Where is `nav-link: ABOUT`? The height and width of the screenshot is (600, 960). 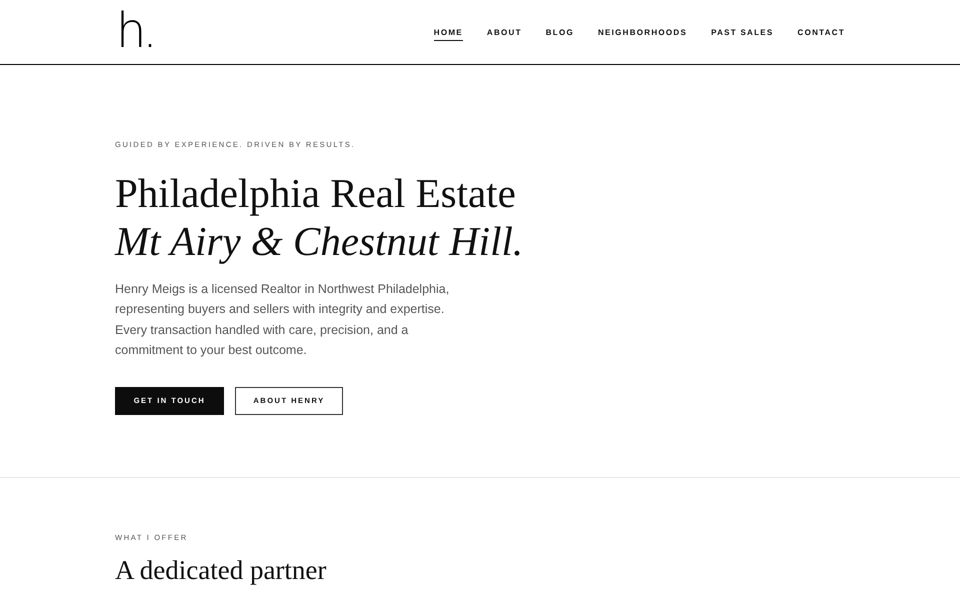
nav-link: ABOUT is located at coordinates (504, 35).